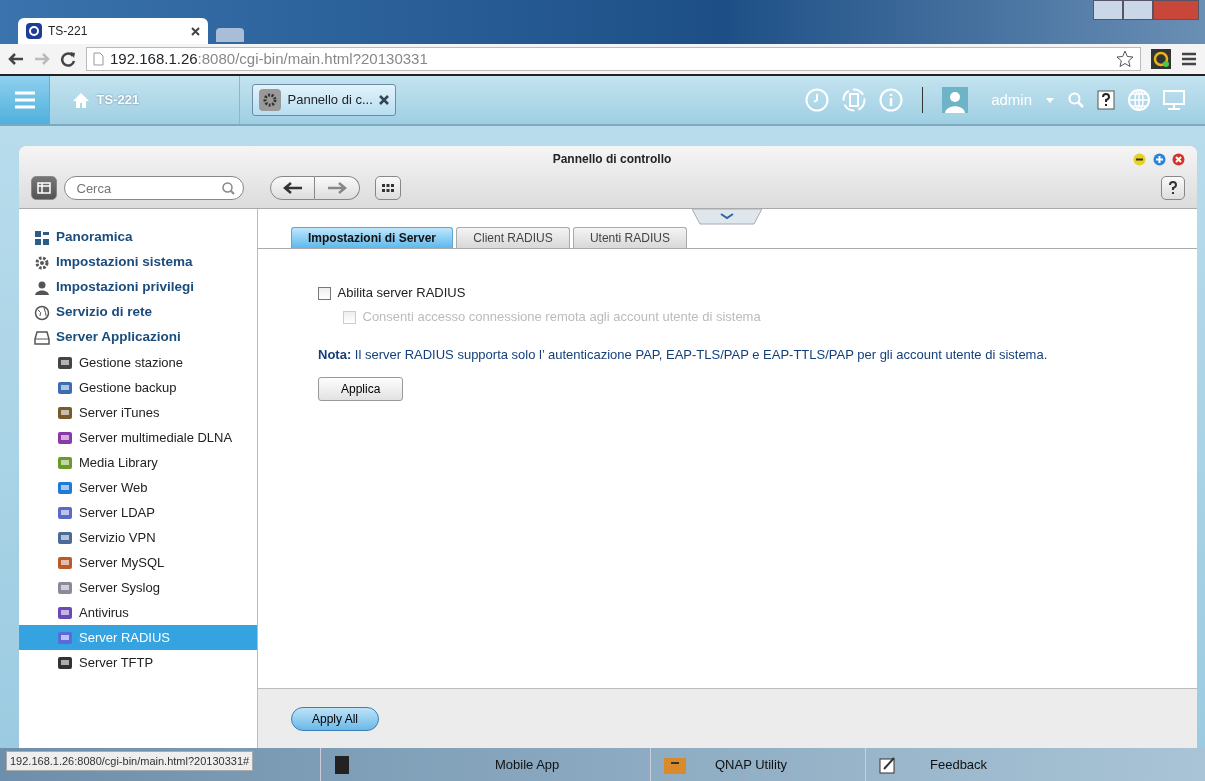  I want to click on tab-title: TS-221, so click(68, 31).